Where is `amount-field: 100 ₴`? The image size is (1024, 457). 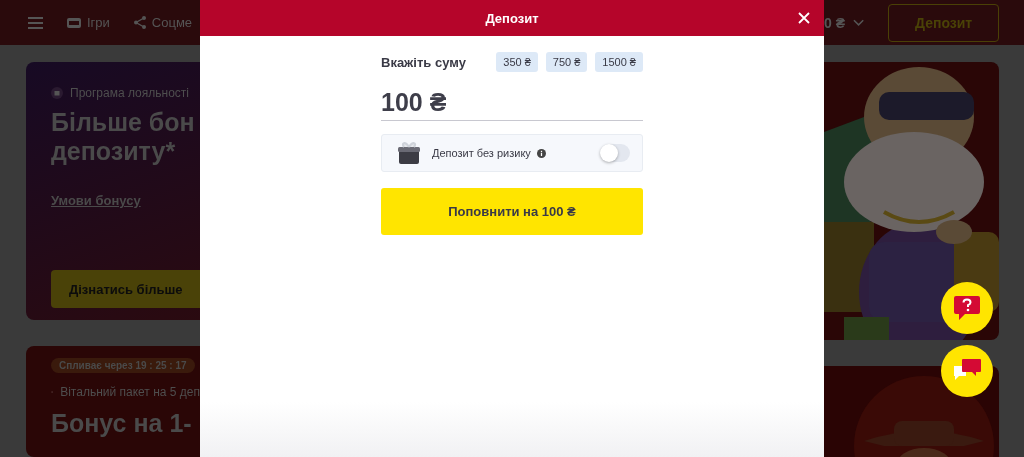
amount-field: 100 ₴ is located at coordinates (512, 104).